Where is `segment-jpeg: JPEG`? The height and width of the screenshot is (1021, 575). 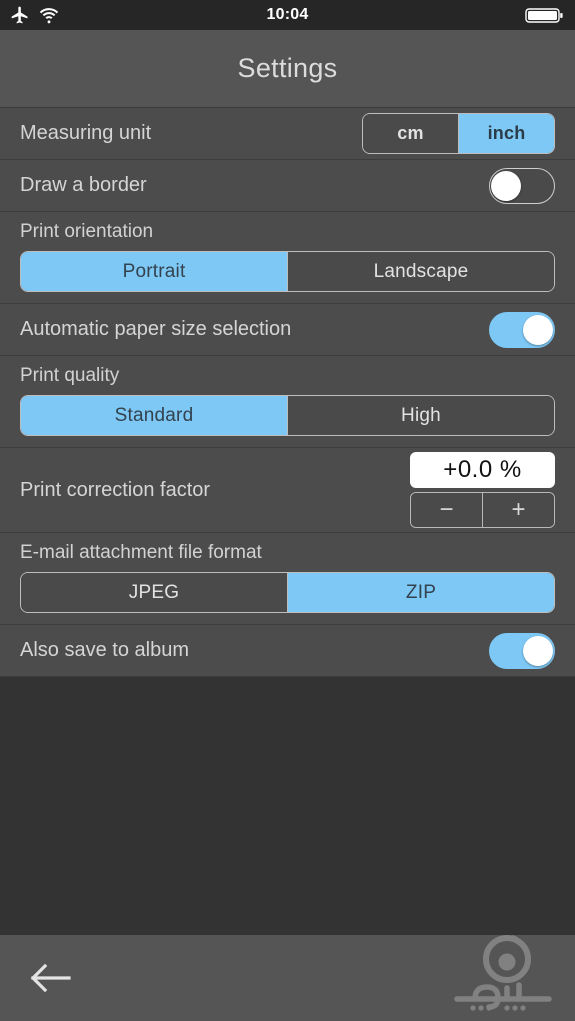
segment-jpeg: JPEG is located at coordinates (154, 592).